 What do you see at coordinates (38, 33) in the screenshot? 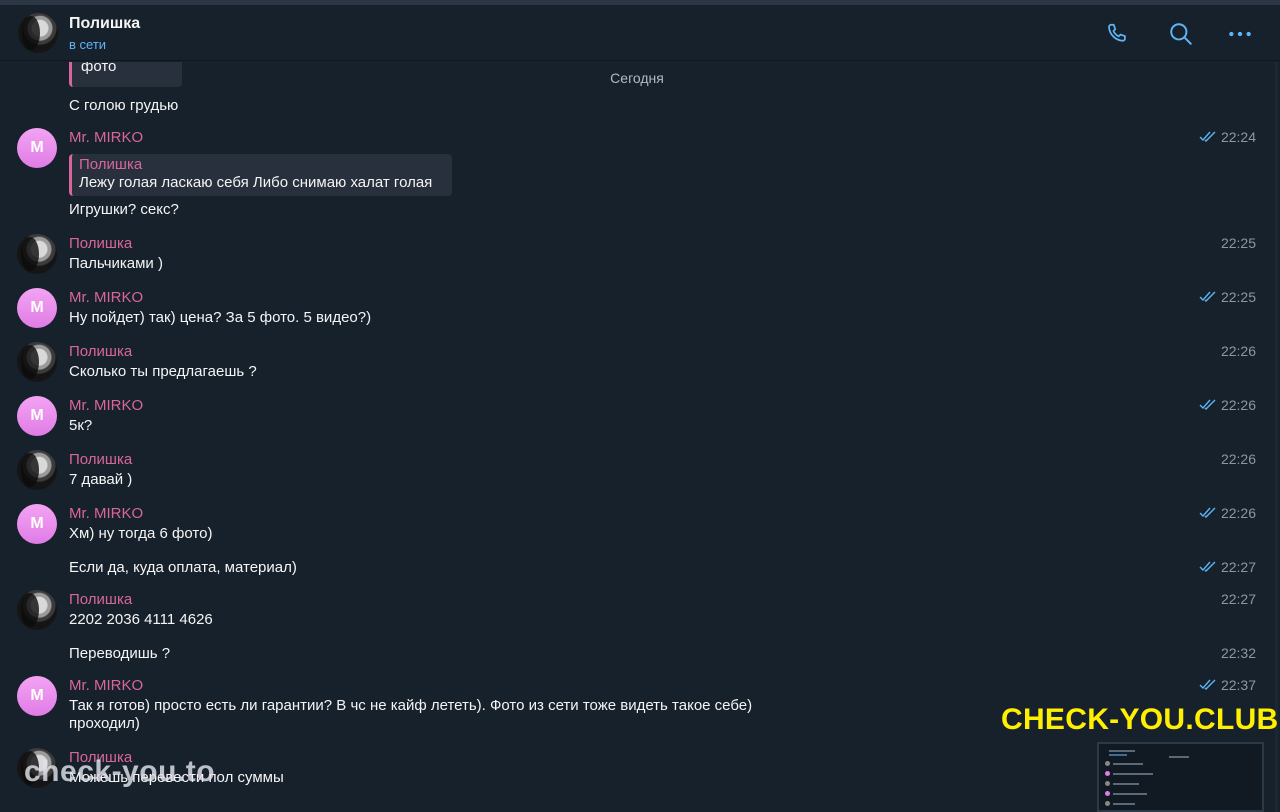
I see `contact-avatar` at bounding box center [38, 33].